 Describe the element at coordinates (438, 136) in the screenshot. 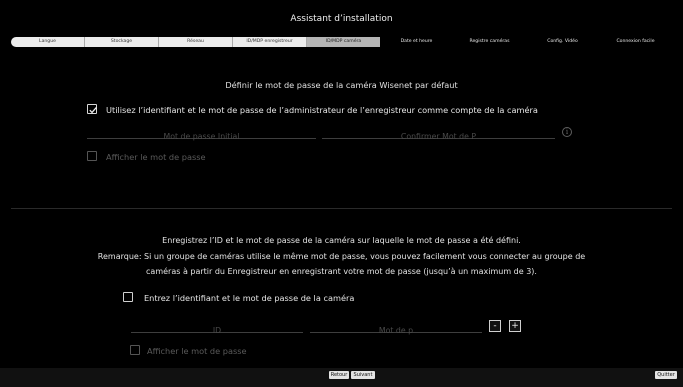

I see `confirm-password-placeholder: Confirmer Mot de P` at that location.